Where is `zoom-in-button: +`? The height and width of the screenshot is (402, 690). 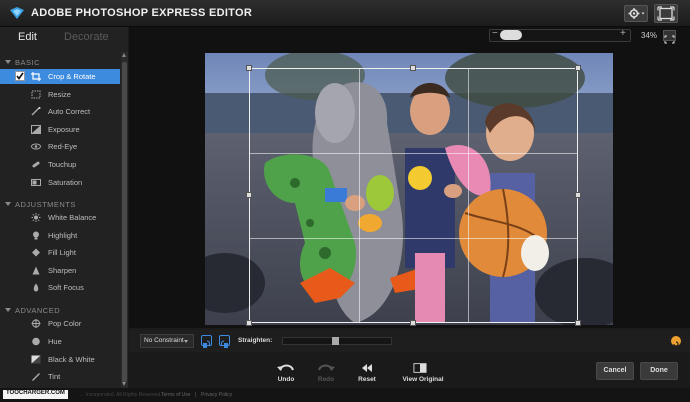
zoom-in-button: + is located at coordinates (623, 33).